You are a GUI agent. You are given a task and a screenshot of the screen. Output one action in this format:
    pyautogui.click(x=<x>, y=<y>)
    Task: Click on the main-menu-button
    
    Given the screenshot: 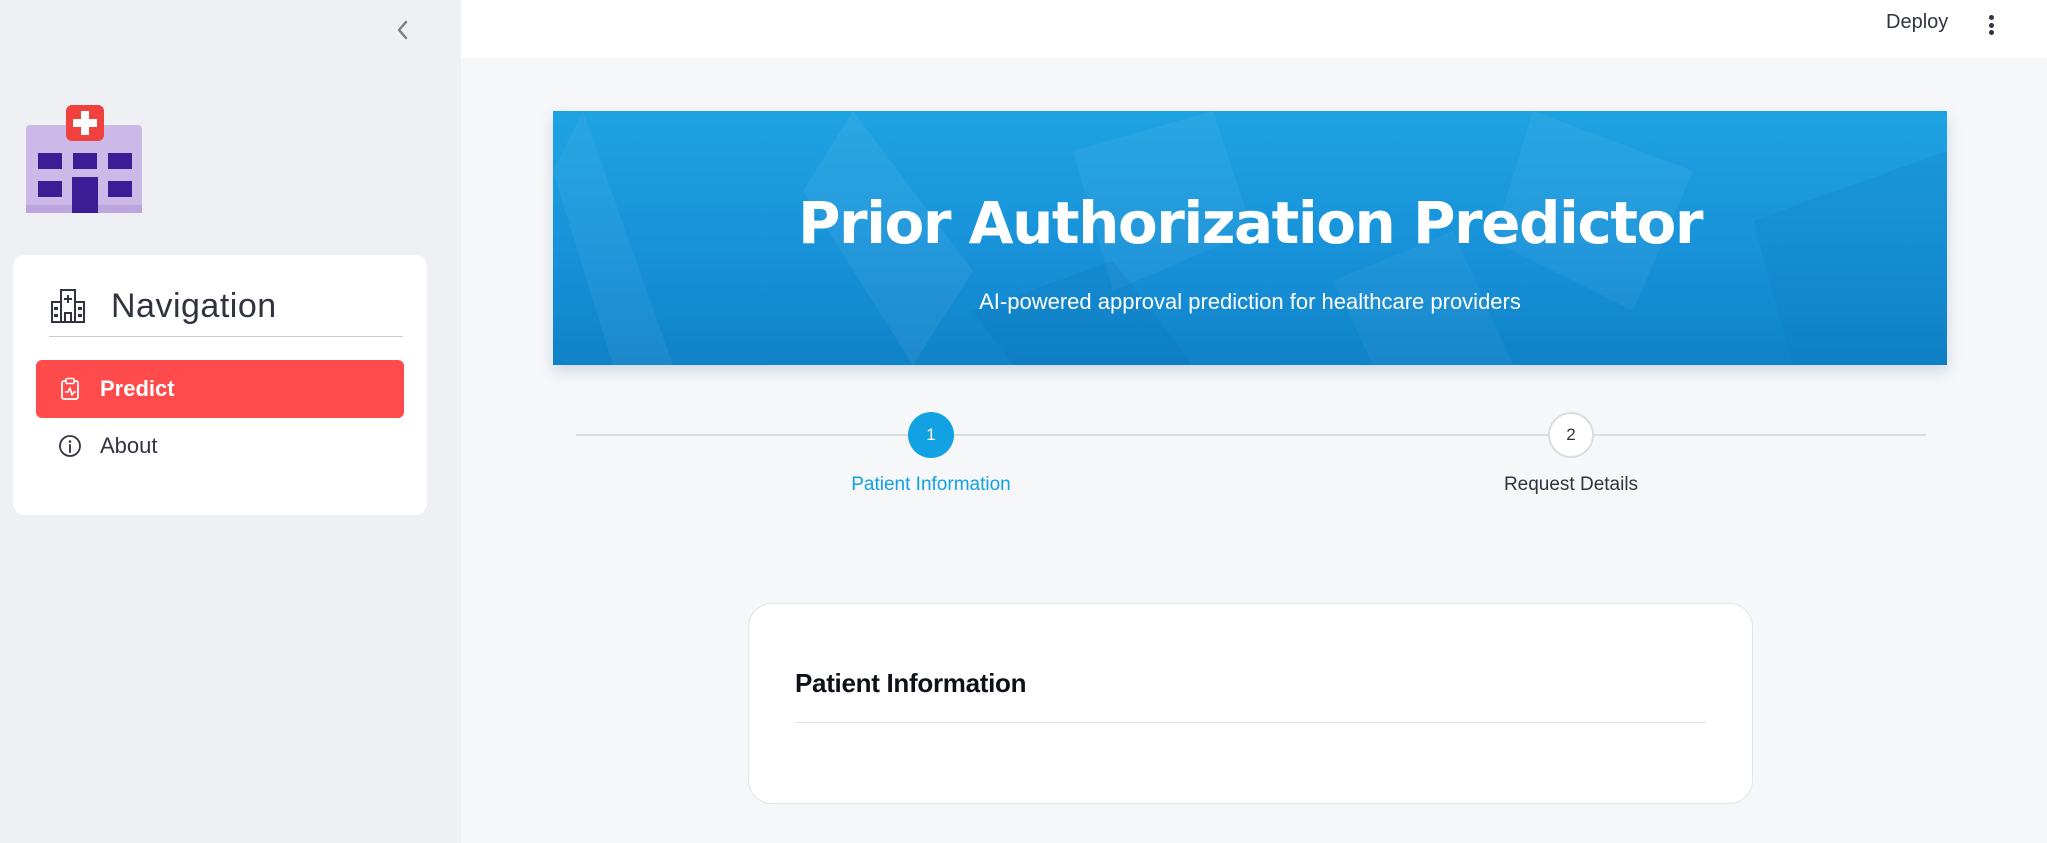 What is the action you would take?
    pyautogui.click(x=1991, y=25)
    